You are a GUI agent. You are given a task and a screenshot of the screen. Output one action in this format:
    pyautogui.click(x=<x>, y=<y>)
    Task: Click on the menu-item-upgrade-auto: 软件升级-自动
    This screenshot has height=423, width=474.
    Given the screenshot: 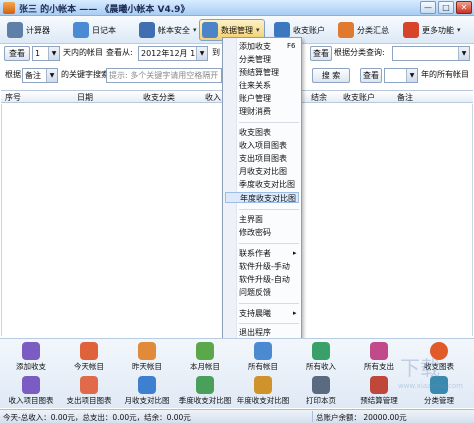 What is the action you would take?
    pyautogui.click(x=264, y=279)
    